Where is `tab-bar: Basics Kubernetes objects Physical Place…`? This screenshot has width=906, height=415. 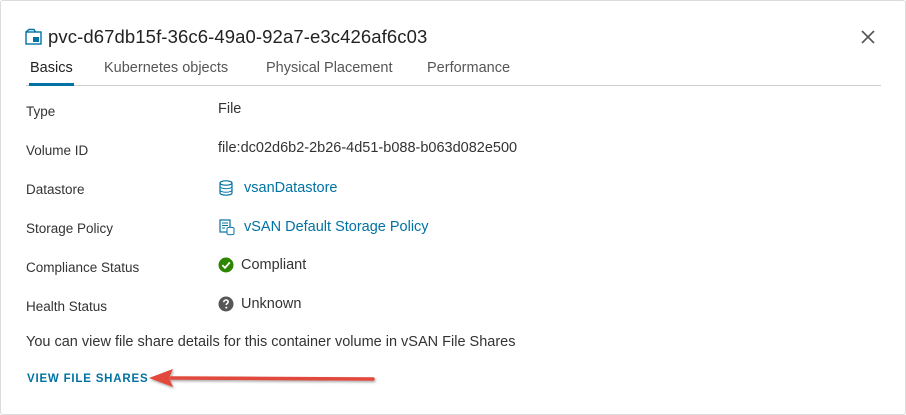
tab-bar: Basics Kubernetes objects Physical Place… is located at coordinates (453, 71).